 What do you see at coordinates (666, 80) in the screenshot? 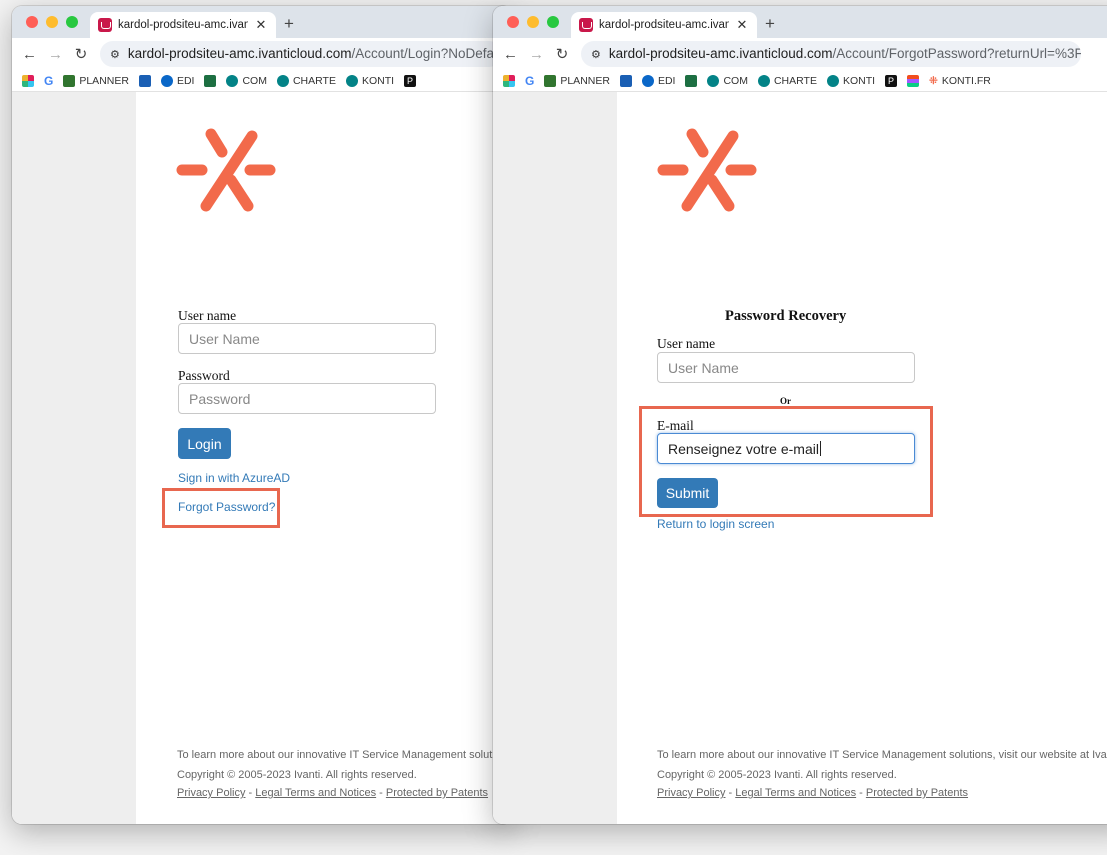
I see `bookmark-label: EDI` at bounding box center [666, 80].